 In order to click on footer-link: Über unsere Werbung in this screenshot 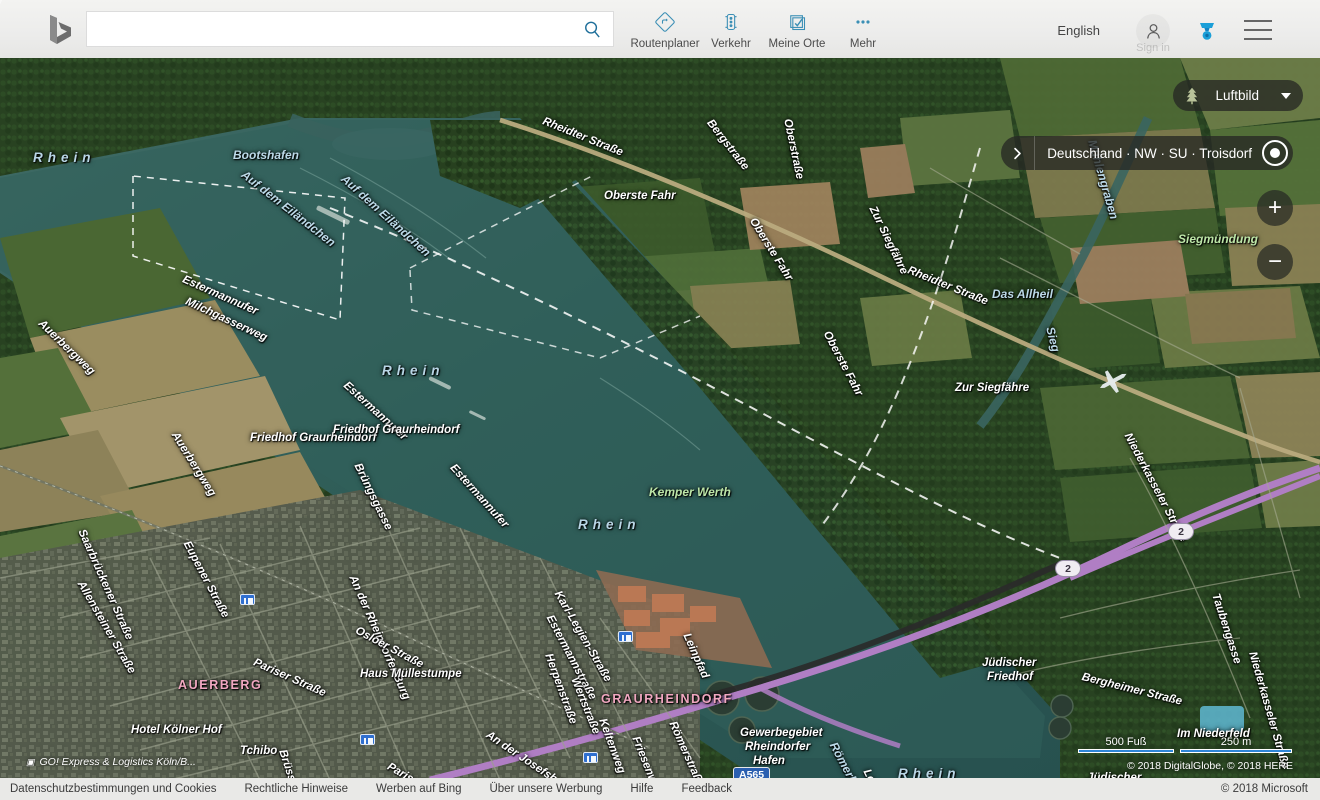, I will do `click(545, 789)`.